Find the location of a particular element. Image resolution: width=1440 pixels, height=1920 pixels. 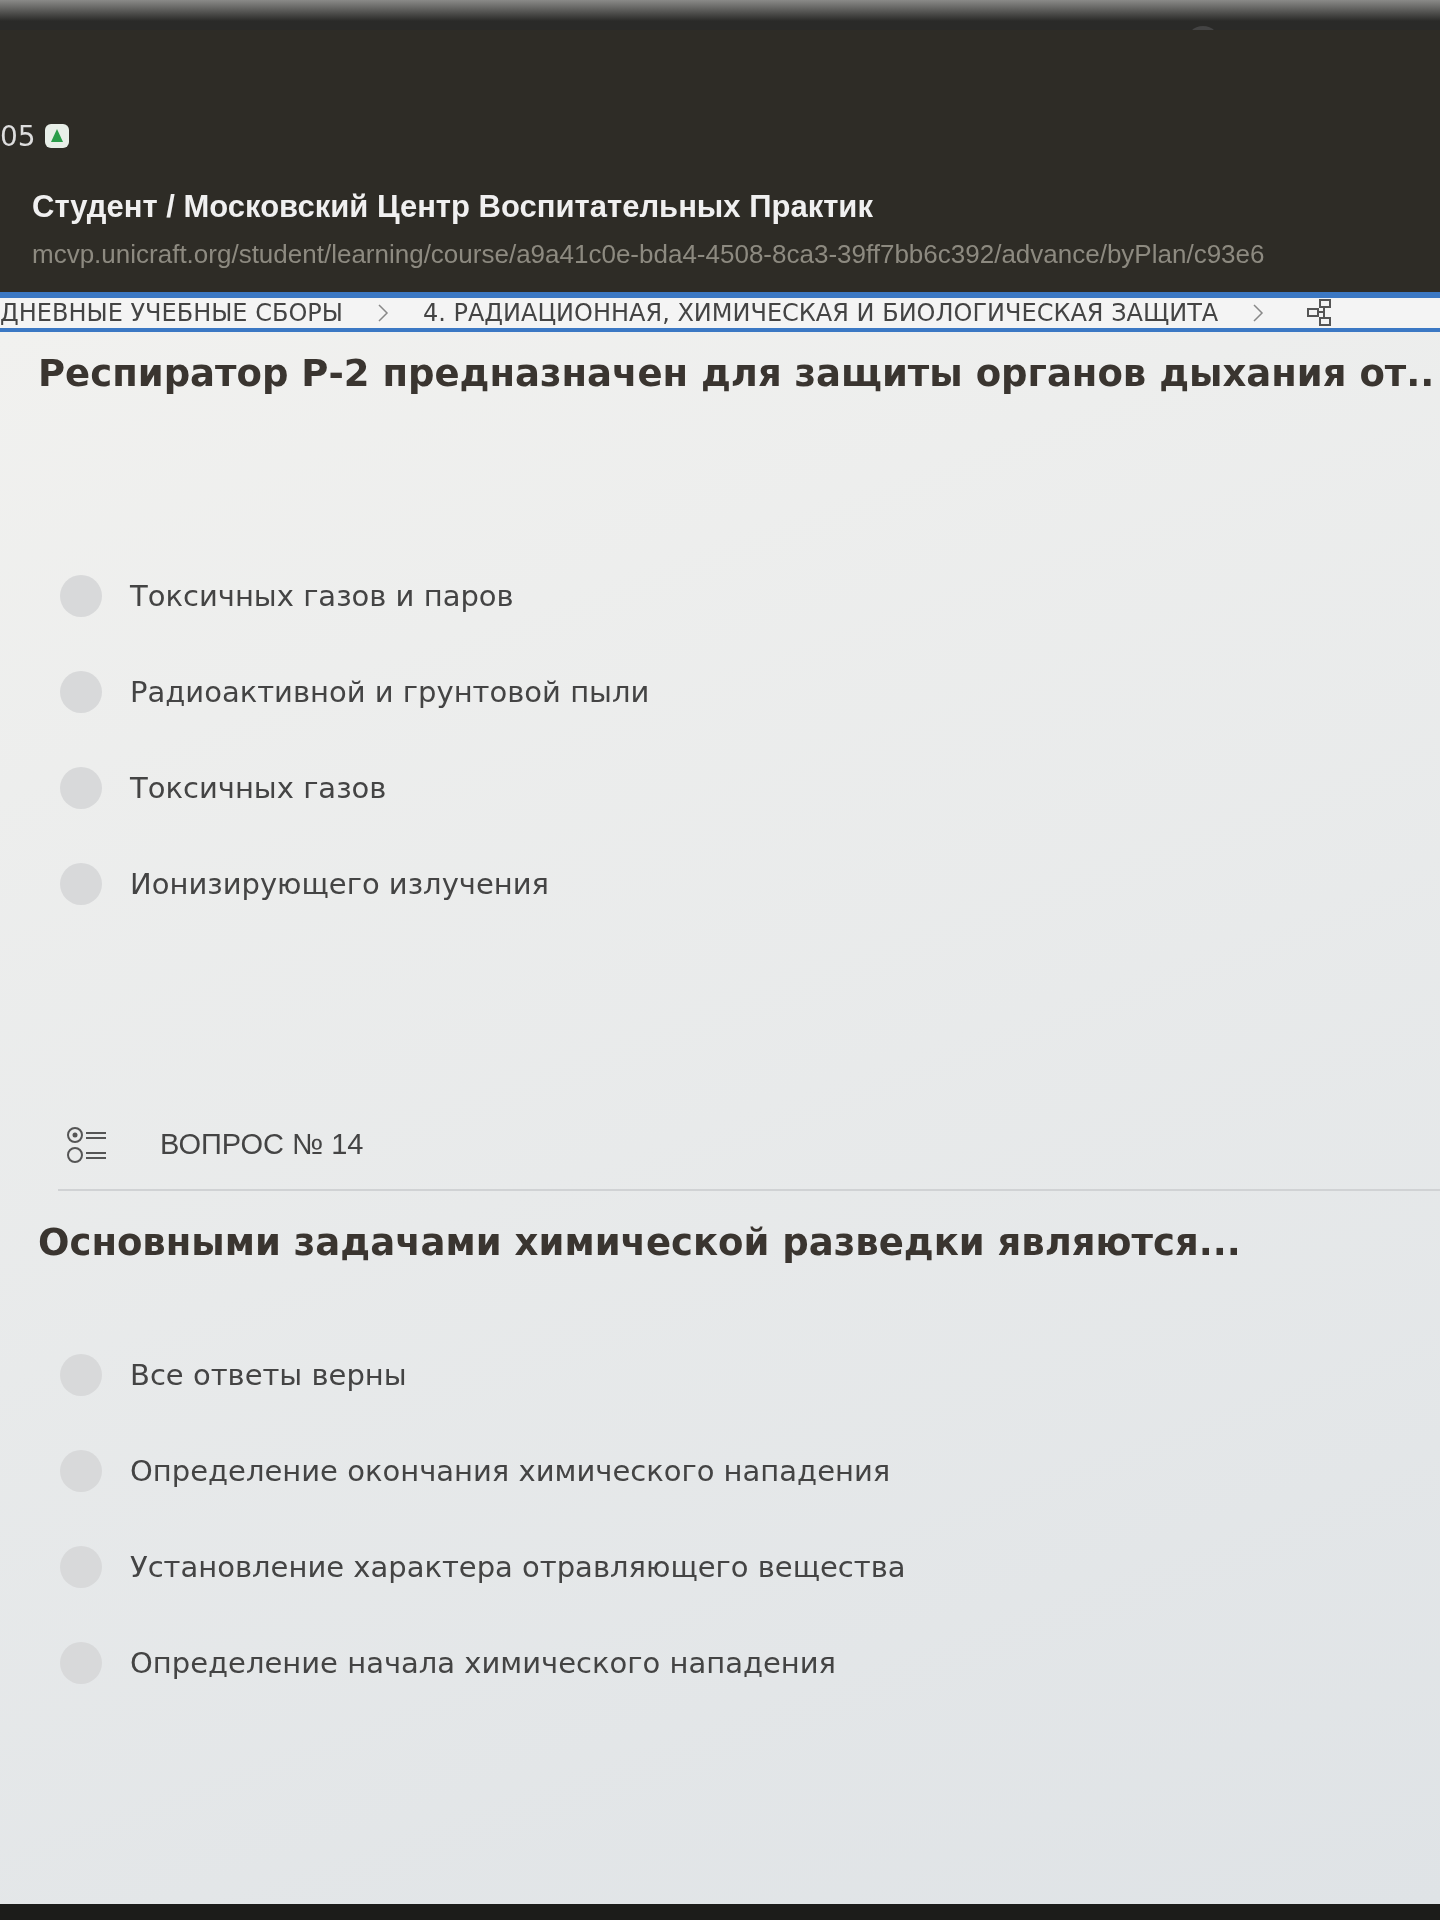

question-number: ВОПРОС № 14 is located at coordinates (262, 1145).